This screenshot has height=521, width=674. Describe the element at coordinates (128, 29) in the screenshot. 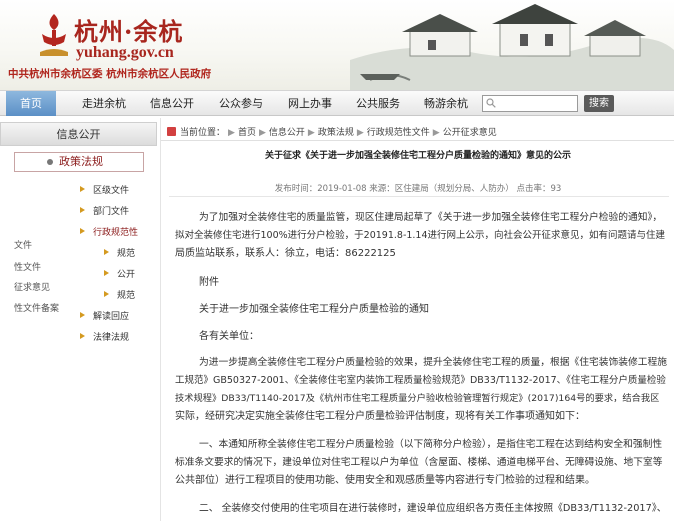

I see `site-logo-title: 杭州·余杭` at that location.